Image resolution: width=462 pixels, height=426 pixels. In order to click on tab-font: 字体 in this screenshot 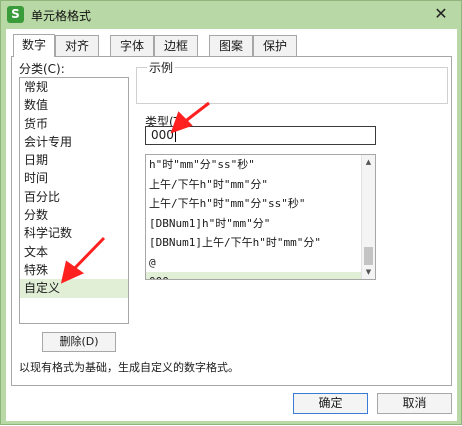, I will do `click(132, 45)`.